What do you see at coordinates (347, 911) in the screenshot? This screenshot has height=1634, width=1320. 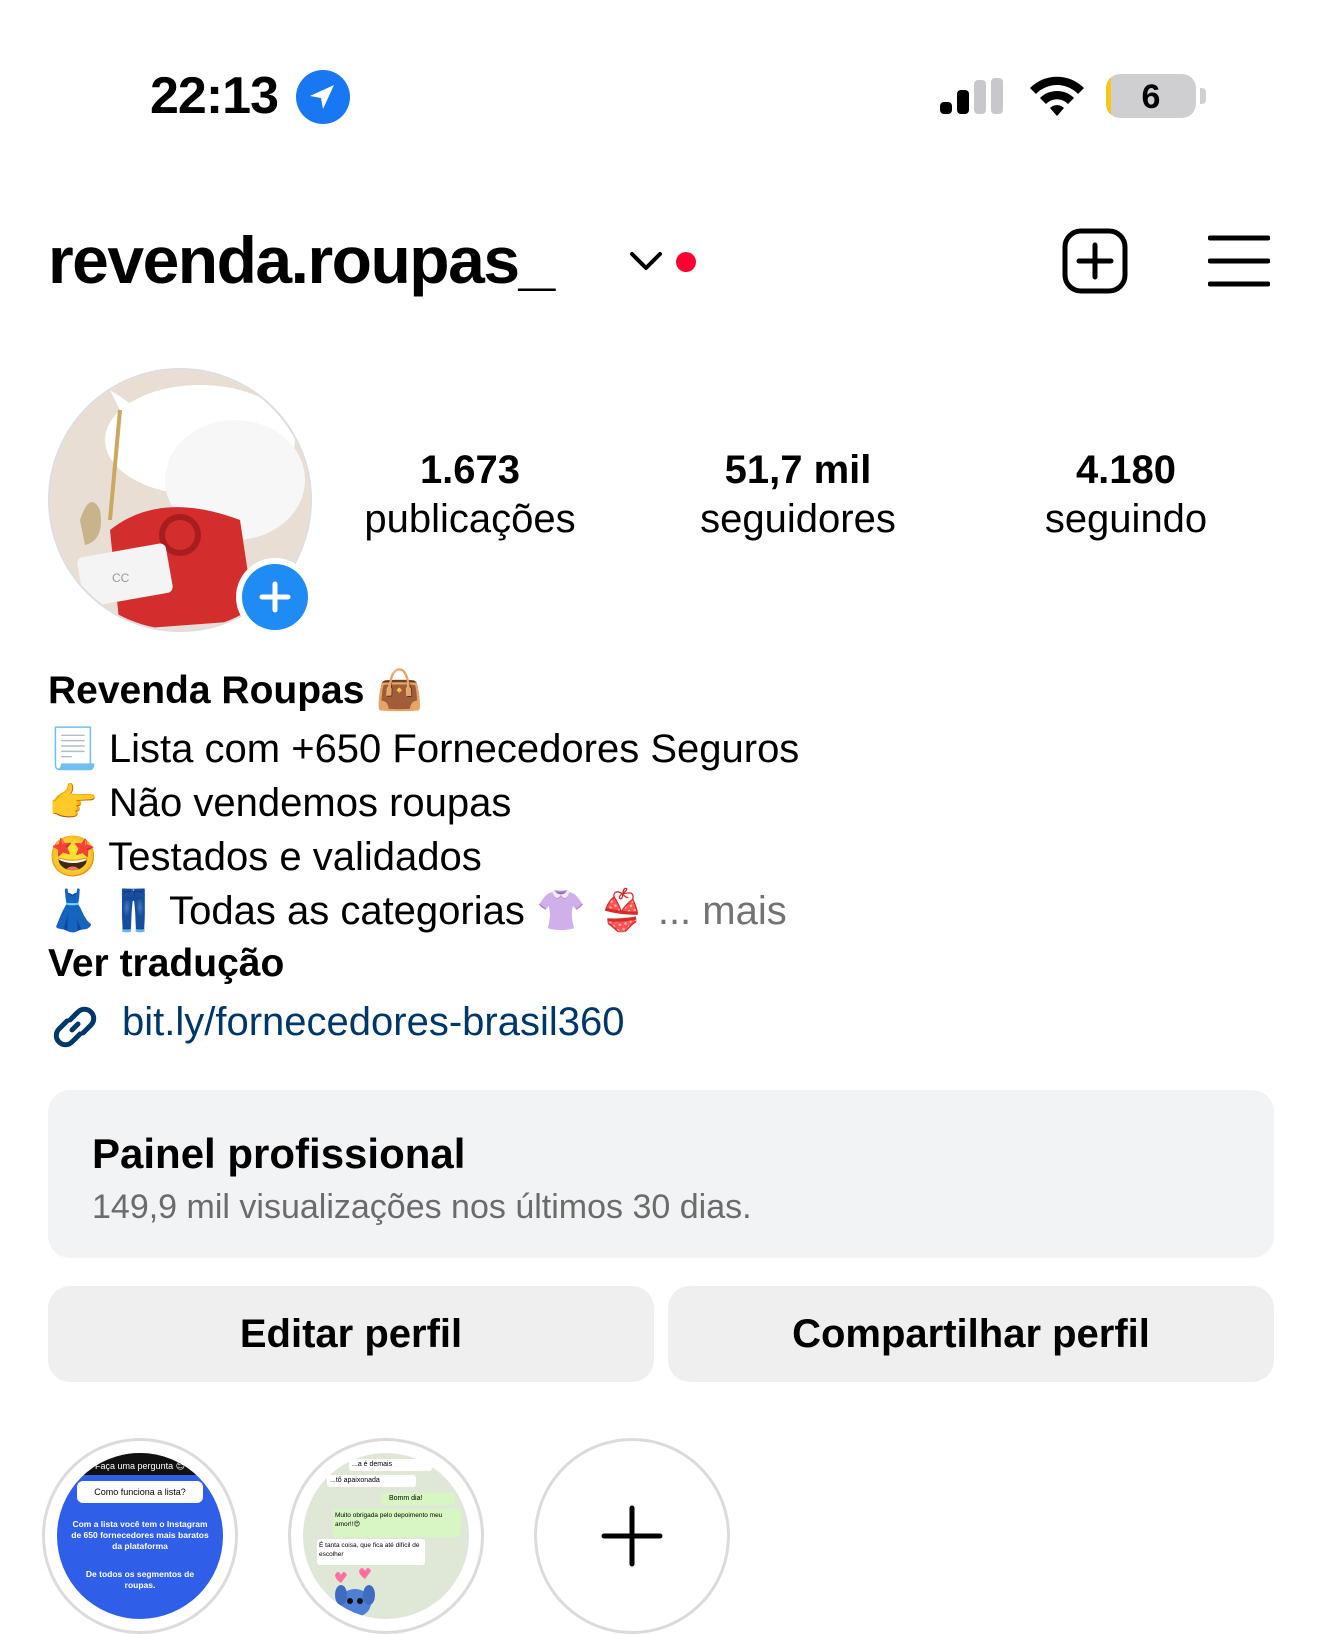 I see `bio-line-text: 👗 👖 Todas as categorias 👚 👙` at bounding box center [347, 911].